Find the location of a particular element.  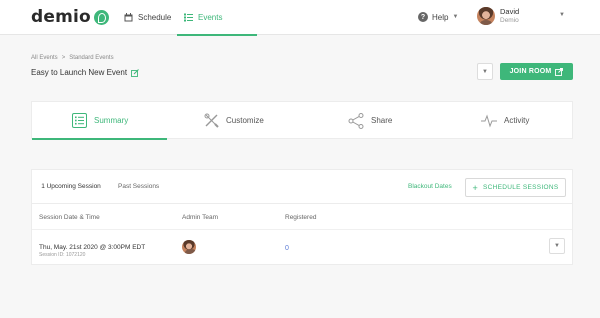

breadcrumb-all-events: All Events is located at coordinates (44, 58).